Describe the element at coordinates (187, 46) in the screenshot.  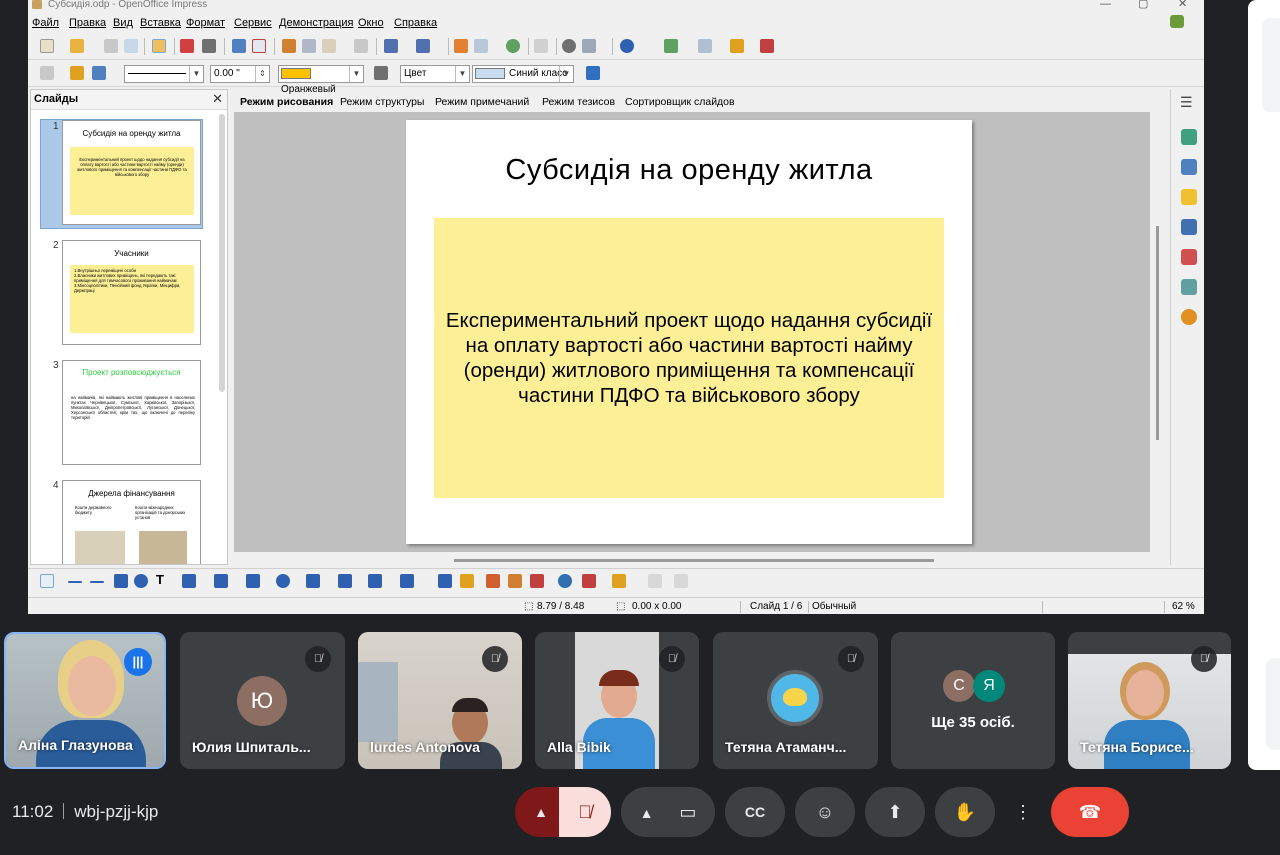
I see `export-pdf-icon` at that location.